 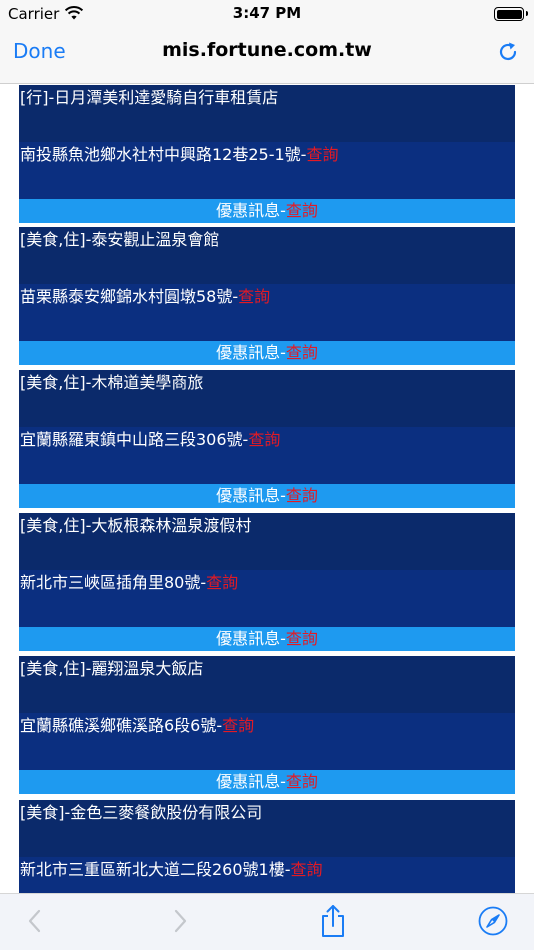 What do you see at coordinates (267, 255) in the screenshot?
I see `listing-name: [美食,住]-泰安觀止溫泉會館` at bounding box center [267, 255].